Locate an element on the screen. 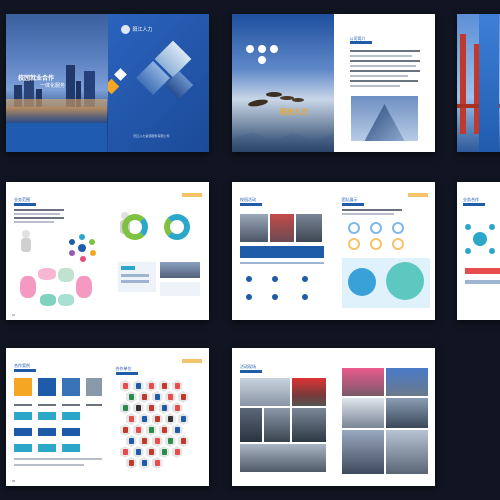 The width and height of the screenshot is (500, 500). brochure-spread-cases: 合作案例 05 合作单位 is located at coordinates (107, 417).